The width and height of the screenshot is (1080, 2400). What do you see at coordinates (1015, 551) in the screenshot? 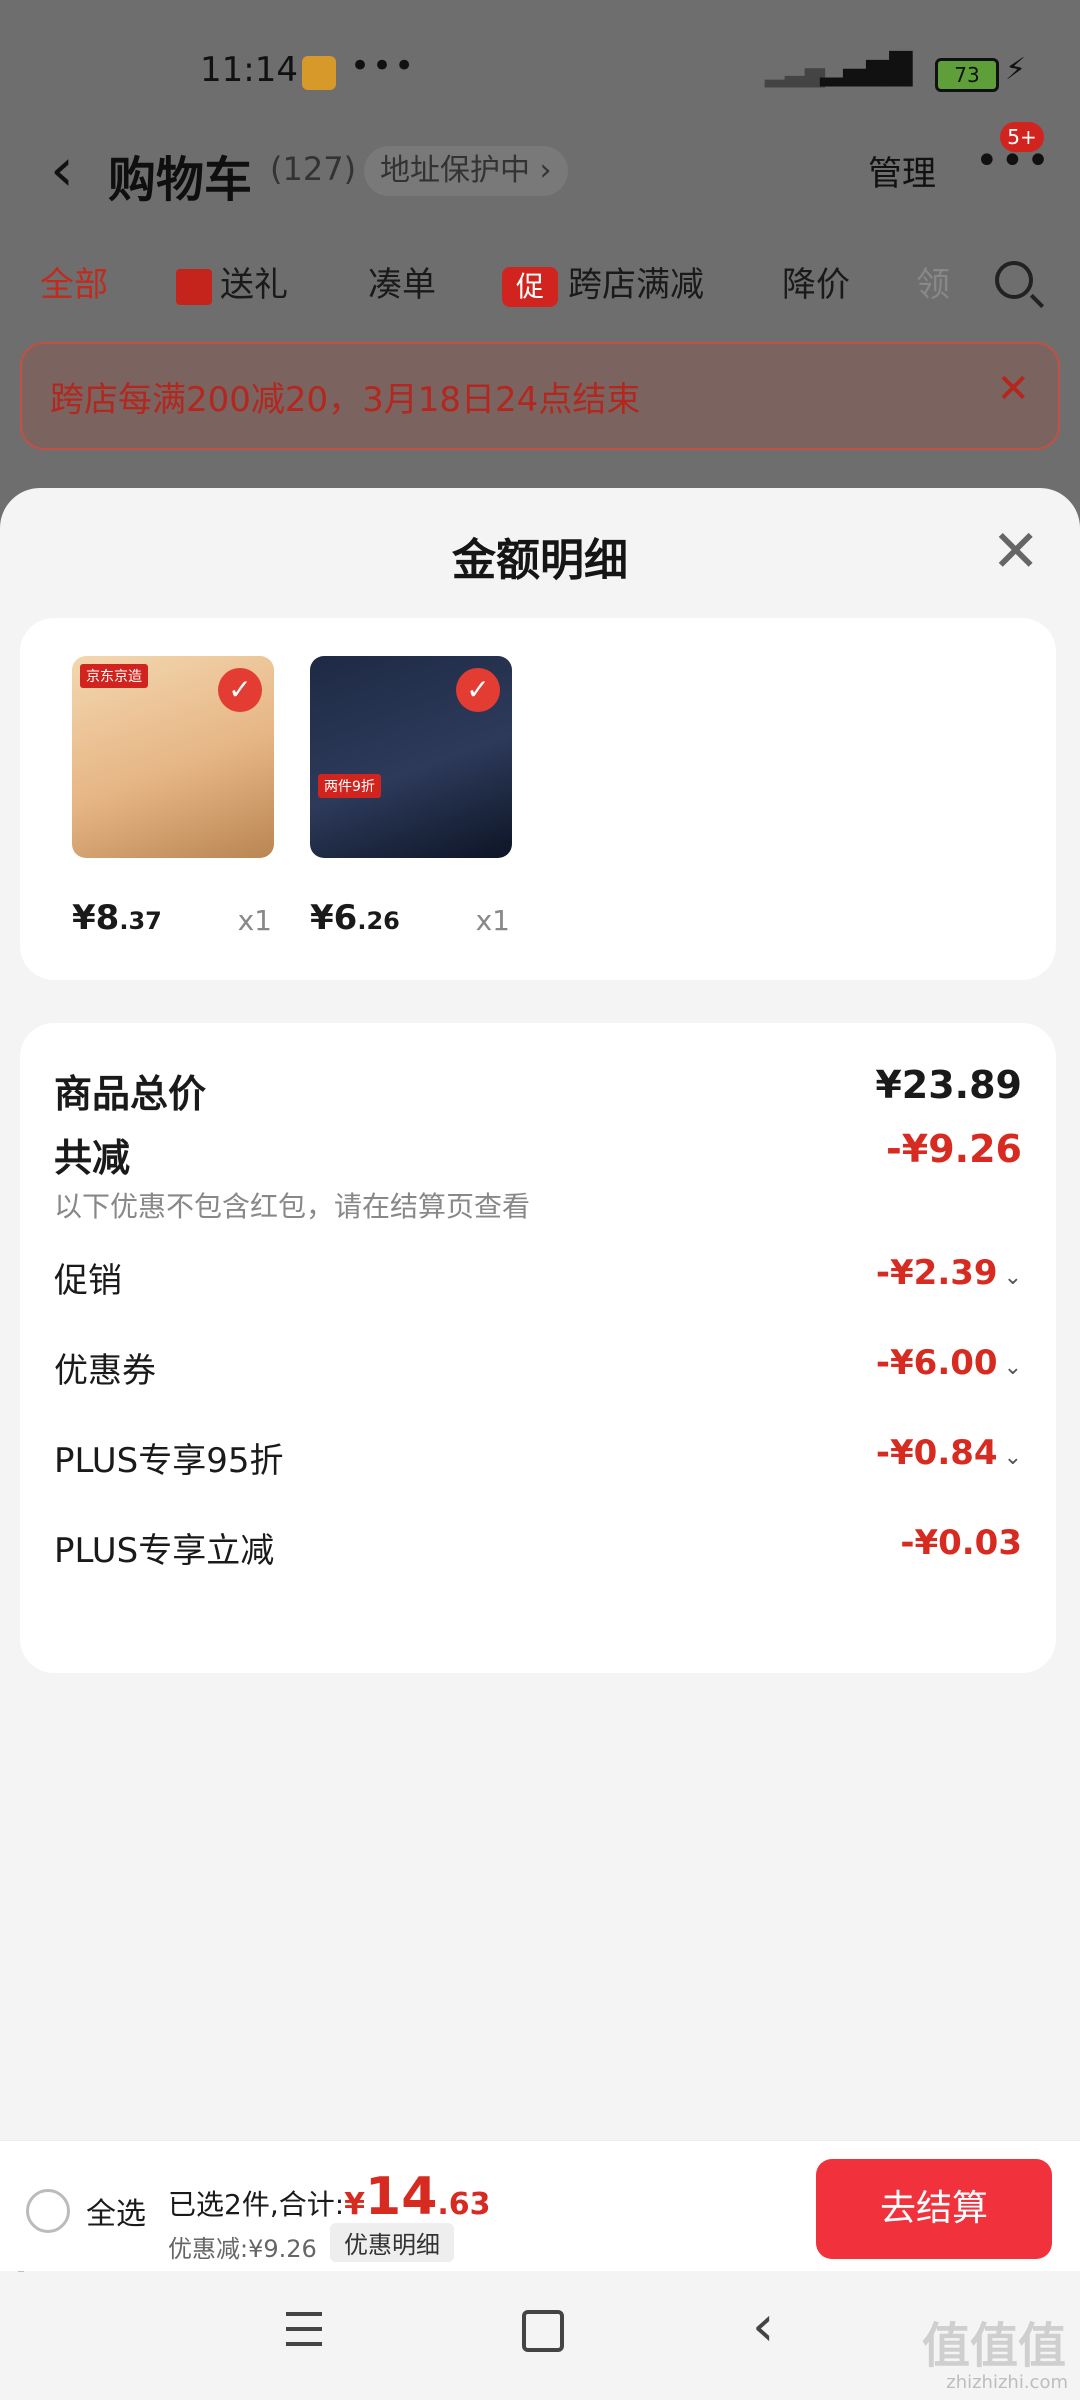
I see `sheet-close-icon: ✕` at bounding box center [1015, 551].